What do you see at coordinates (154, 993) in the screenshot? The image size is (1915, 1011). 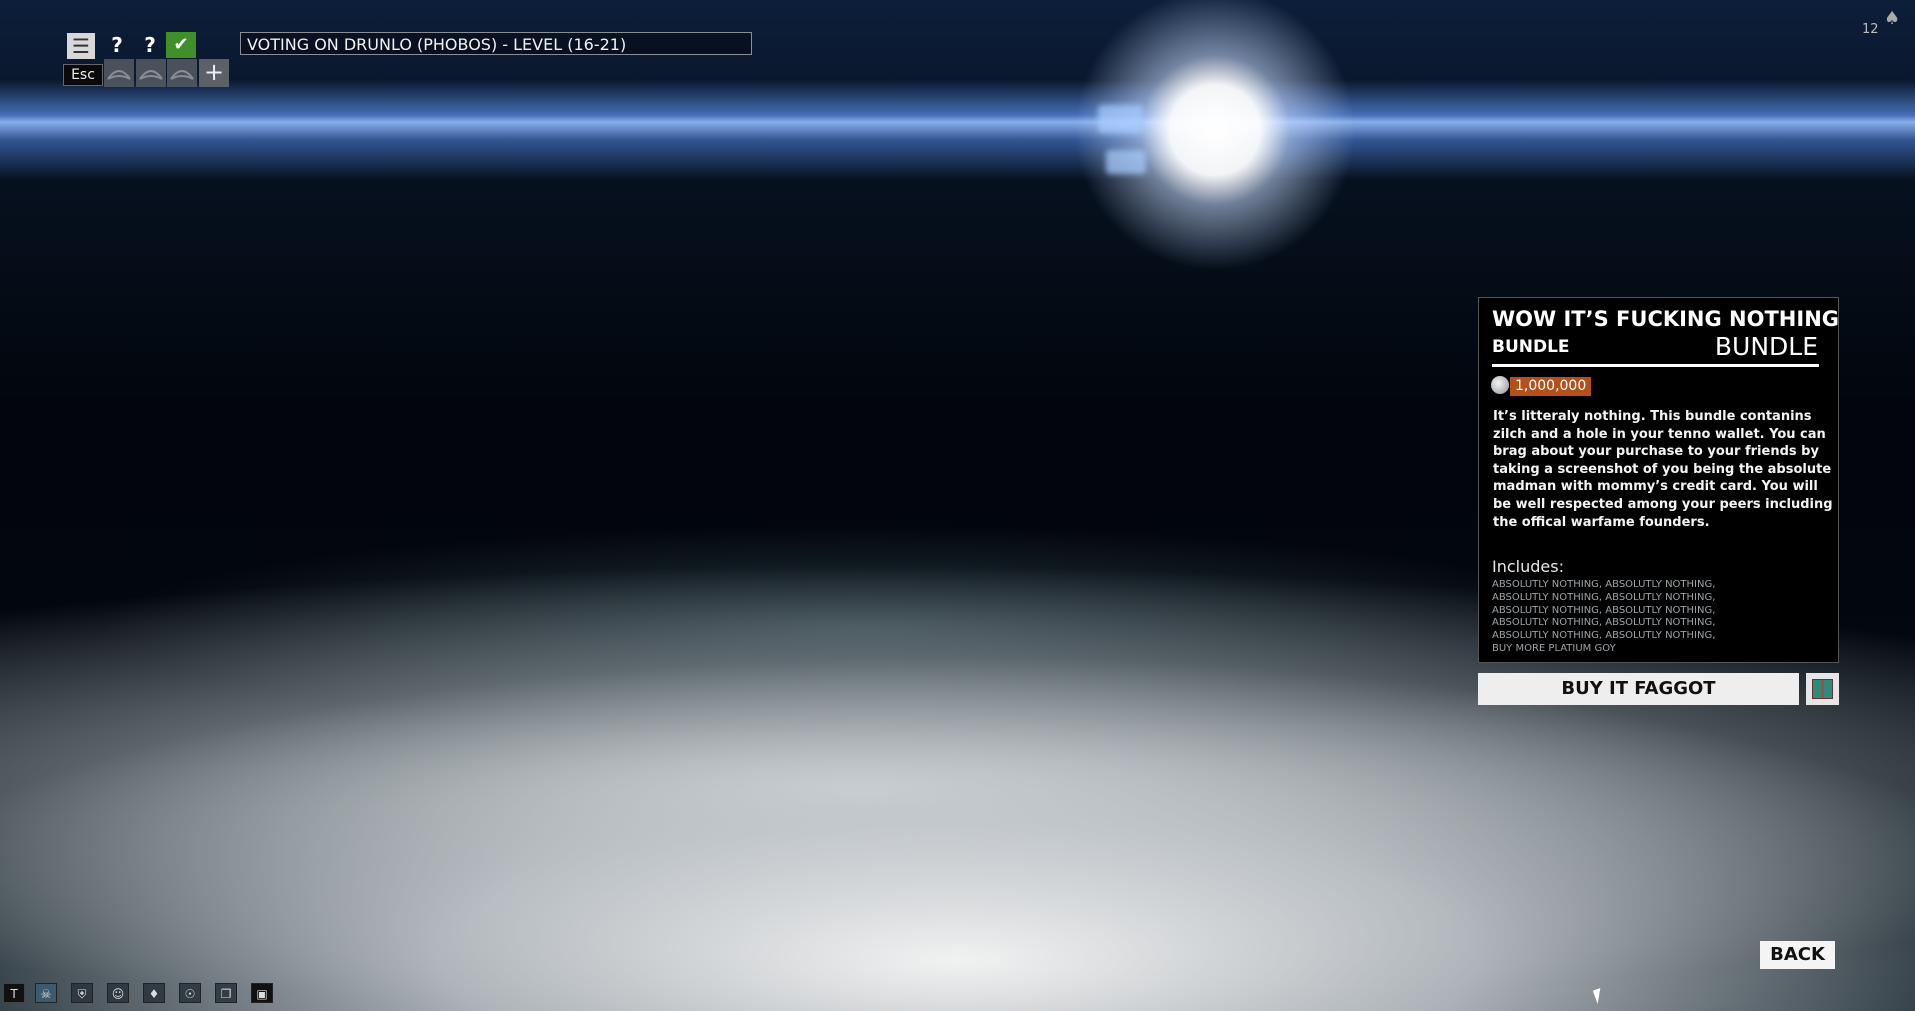 I see `marker-icon: ♦` at bounding box center [154, 993].